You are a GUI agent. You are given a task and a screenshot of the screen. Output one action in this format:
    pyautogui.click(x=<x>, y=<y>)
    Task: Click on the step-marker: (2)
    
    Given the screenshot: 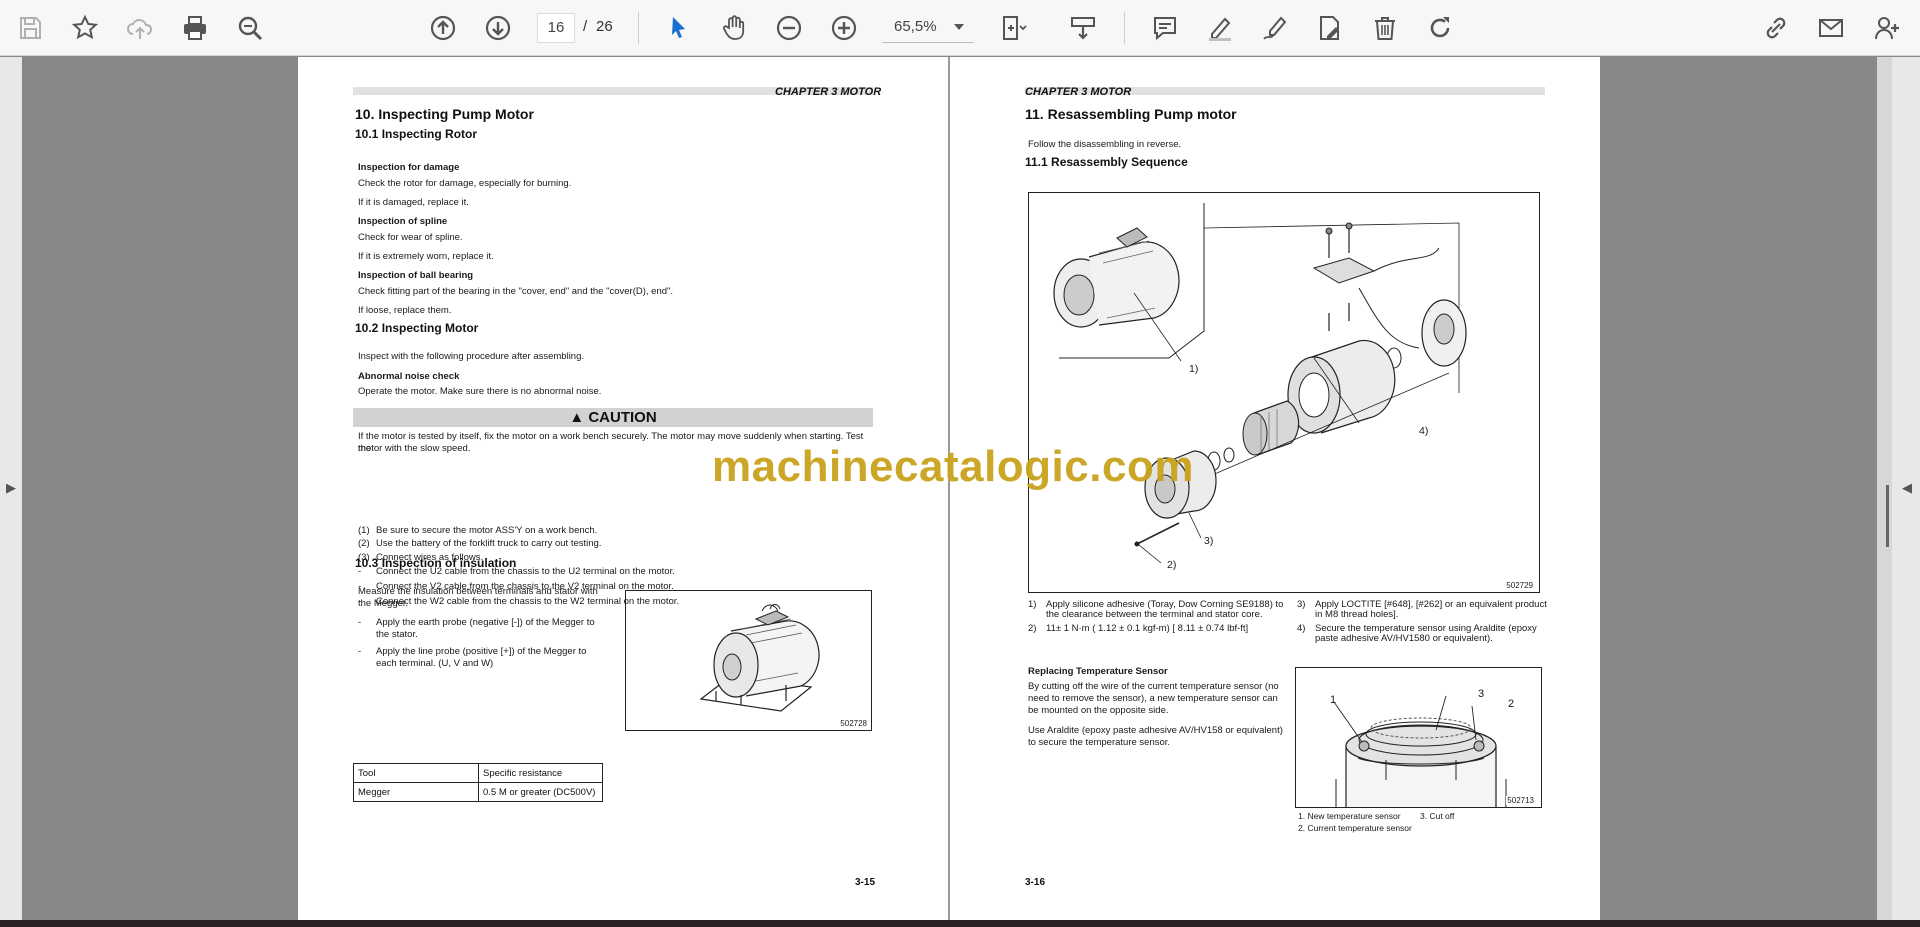 What is the action you would take?
    pyautogui.click(x=364, y=543)
    